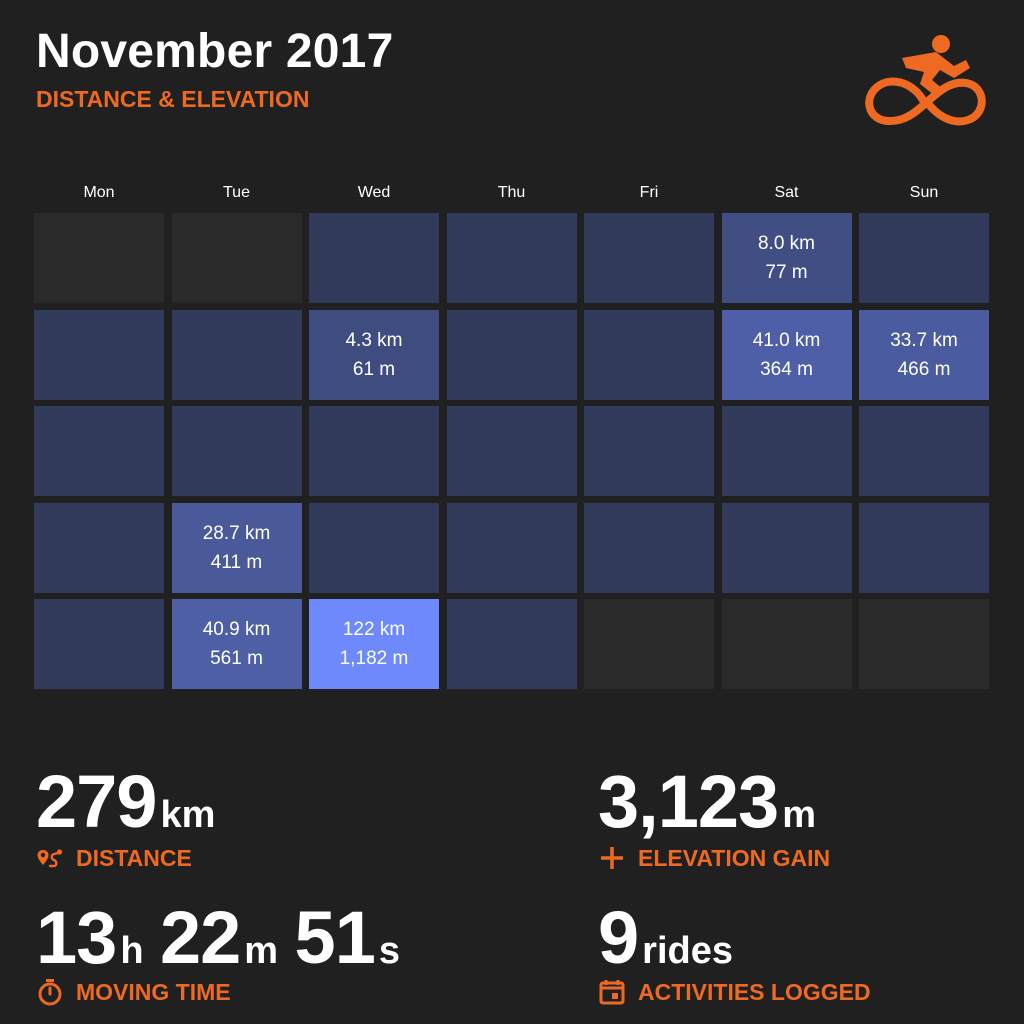 The width and height of the screenshot is (1024, 1024). What do you see at coordinates (786, 258) in the screenshot?
I see `calendar-day: 8.0 km 77 m` at bounding box center [786, 258].